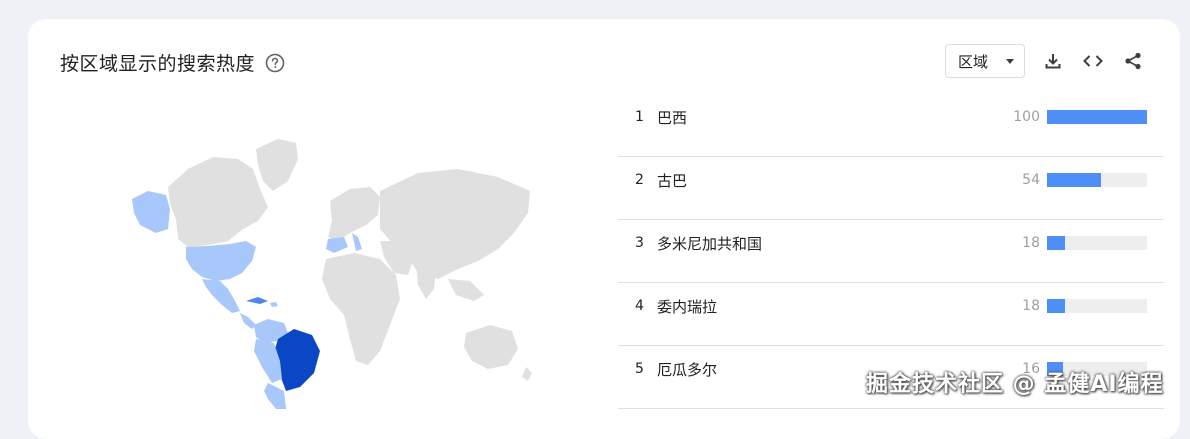 The height and width of the screenshot is (439, 1190). What do you see at coordinates (221, 261) in the screenshot?
I see `map-region-usa` at bounding box center [221, 261].